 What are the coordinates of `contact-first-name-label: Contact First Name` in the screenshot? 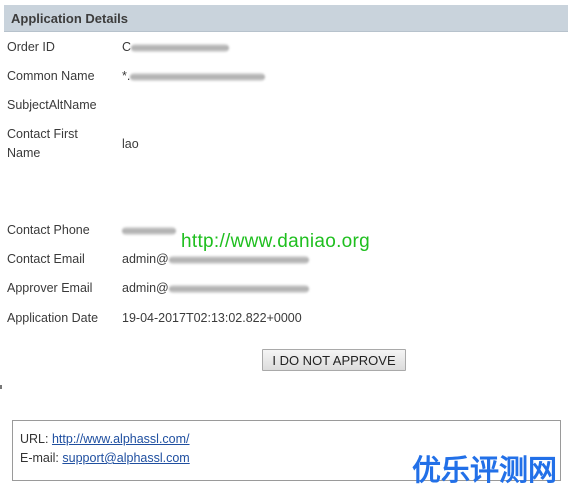 It's located at (42, 143).